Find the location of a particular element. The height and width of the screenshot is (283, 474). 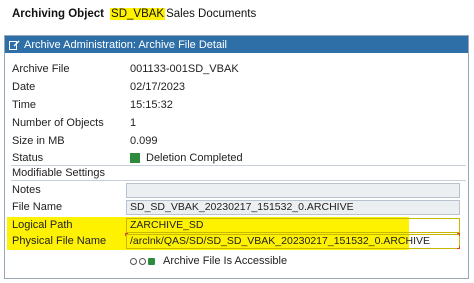

traffic-light-green-icon is located at coordinates (151, 261).